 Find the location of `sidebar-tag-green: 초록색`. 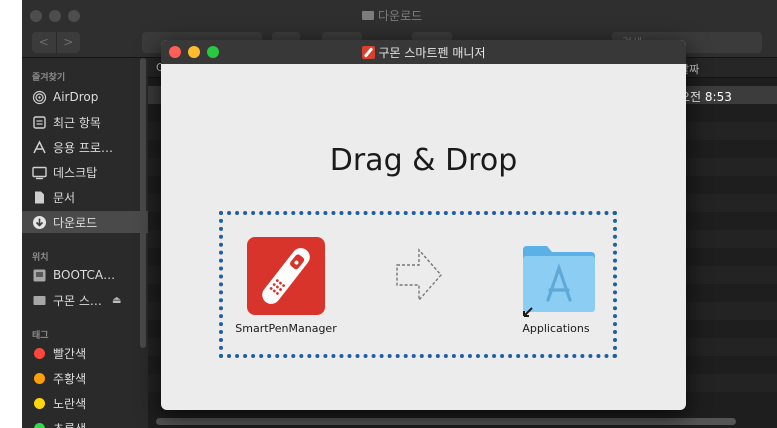

sidebar-tag-green: 초록색 is located at coordinates (59, 422).